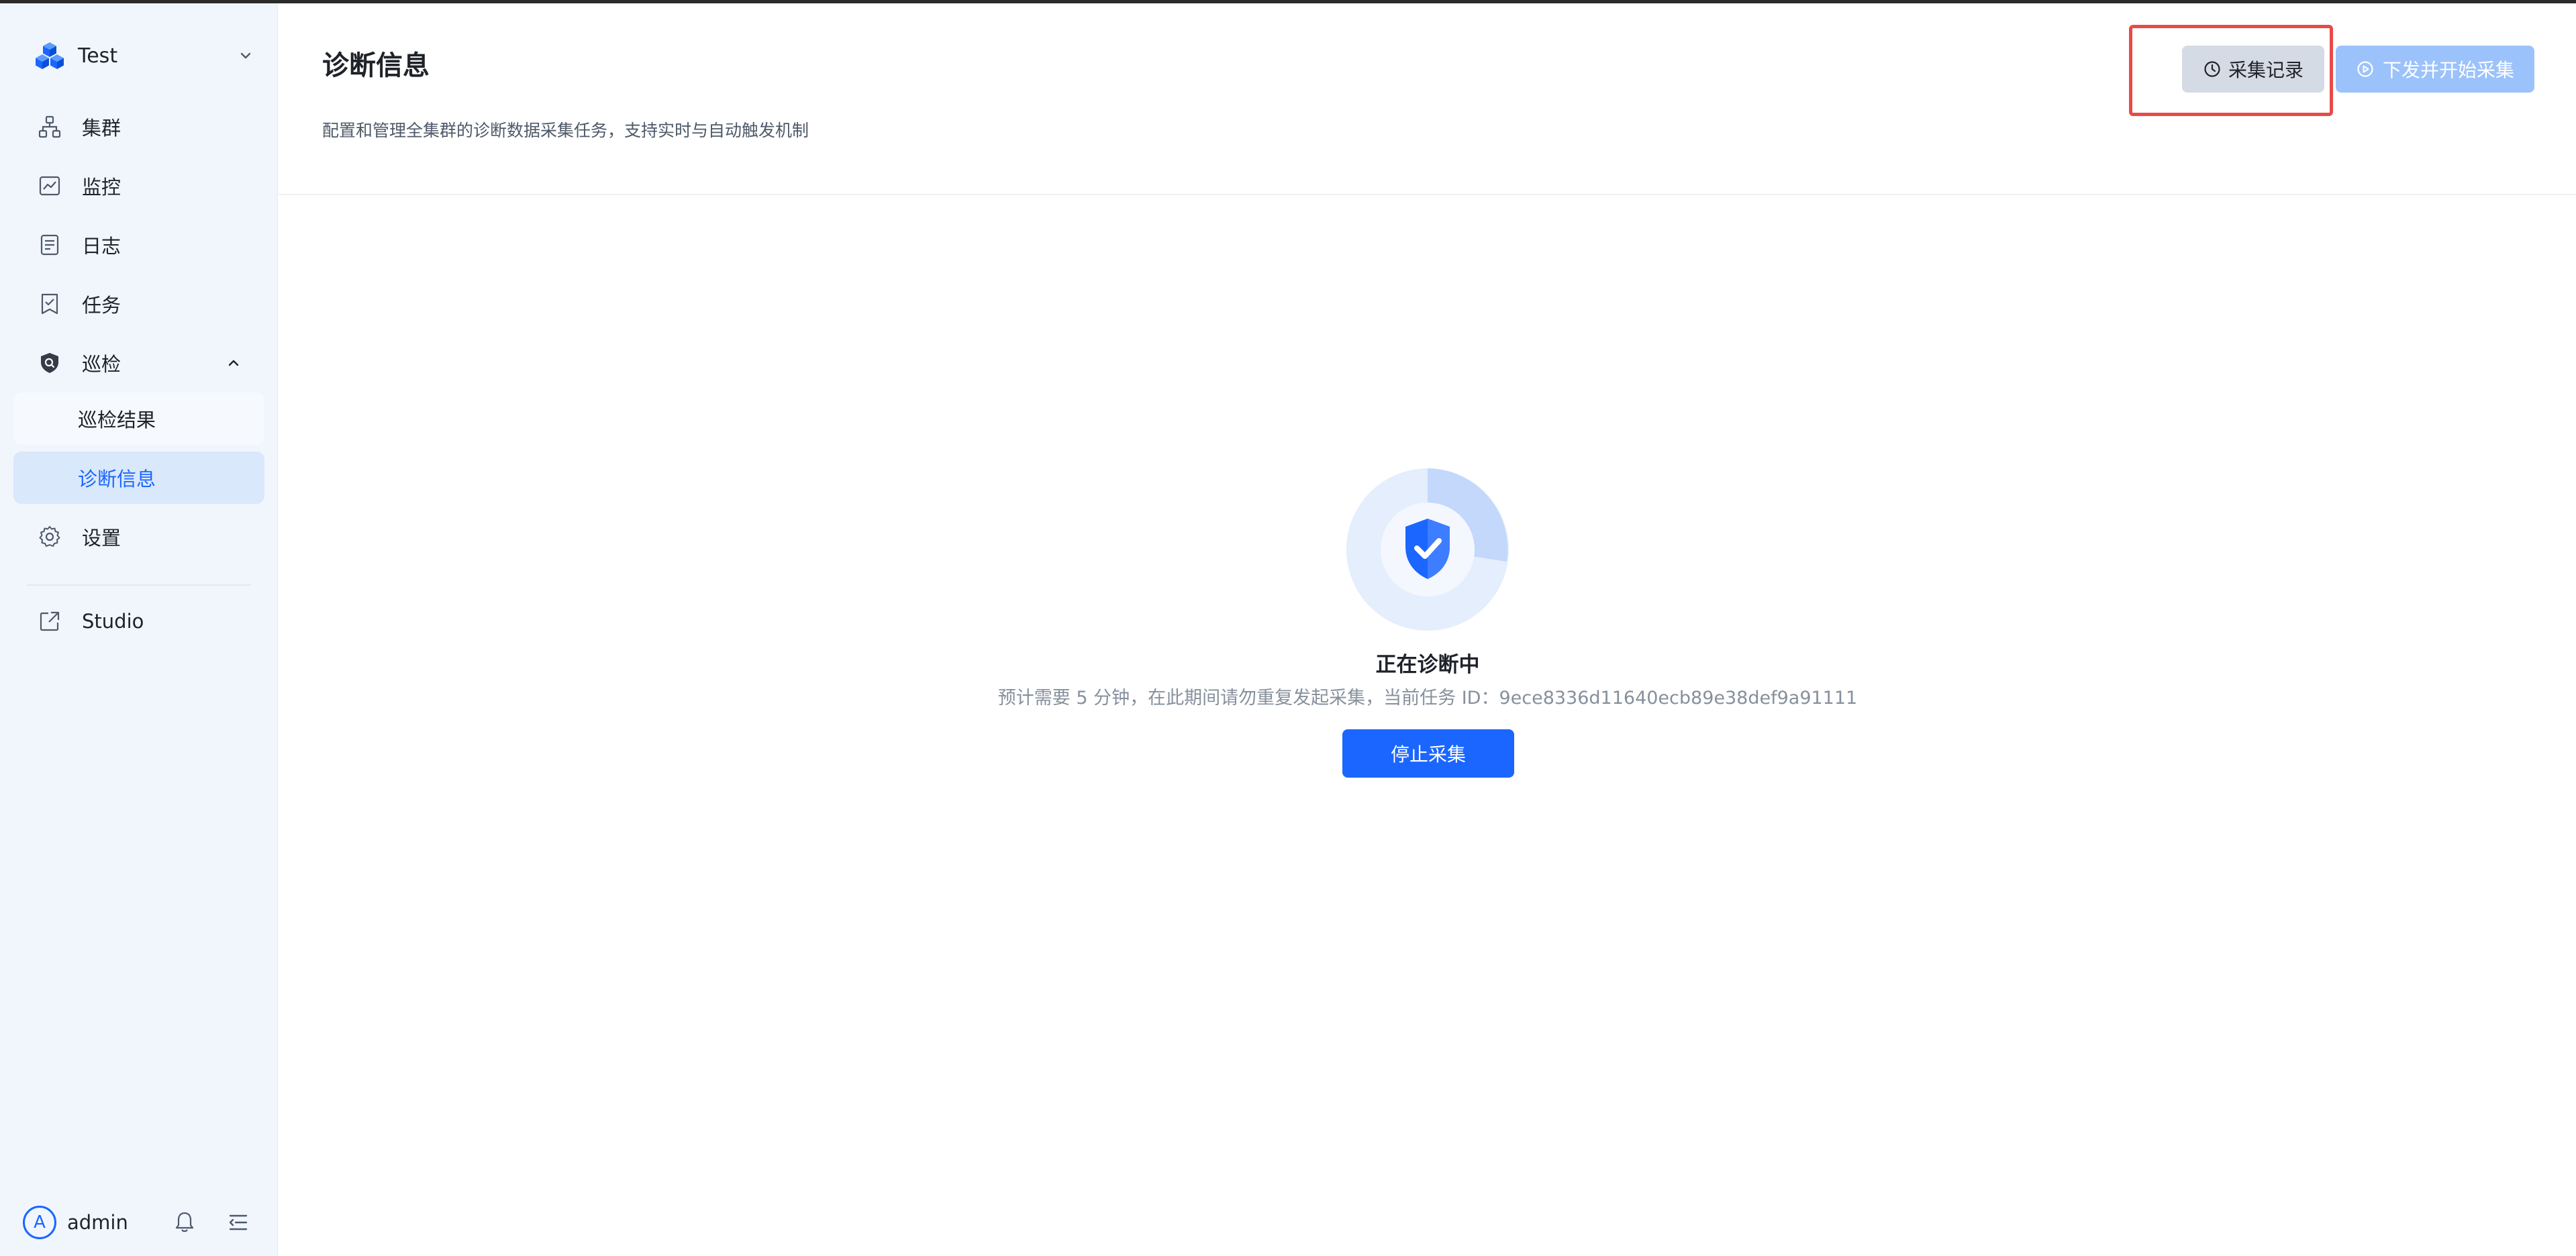 The width and height of the screenshot is (2576, 1256). Describe the element at coordinates (50, 55) in the screenshot. I see `cubes-logo-icon` at that location.